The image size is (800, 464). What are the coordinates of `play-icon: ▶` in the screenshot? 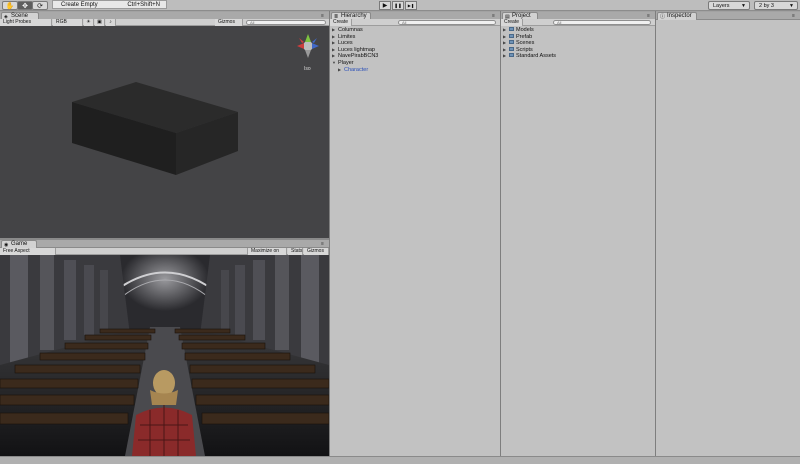 It's located at (385, 6).